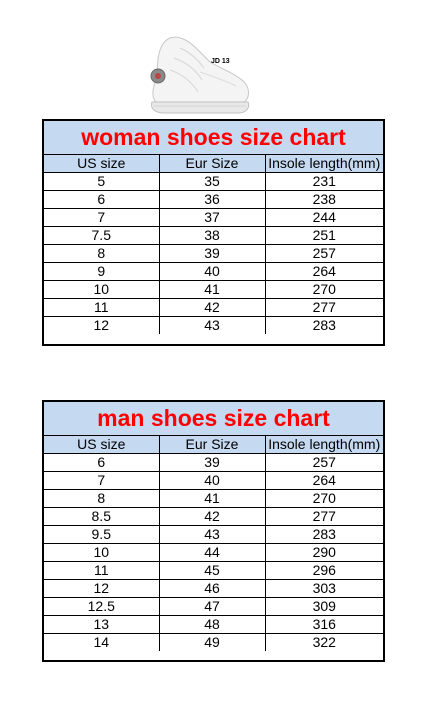 The height and width of the screenshot is (701, 431). I want to click on insole-length-cell: 231, so click(323, 181).